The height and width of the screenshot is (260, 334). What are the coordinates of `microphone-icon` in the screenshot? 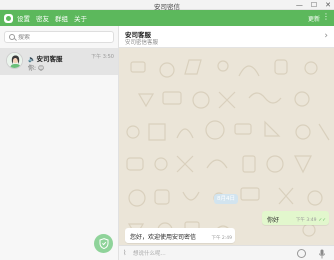 It's located at (322, 254).